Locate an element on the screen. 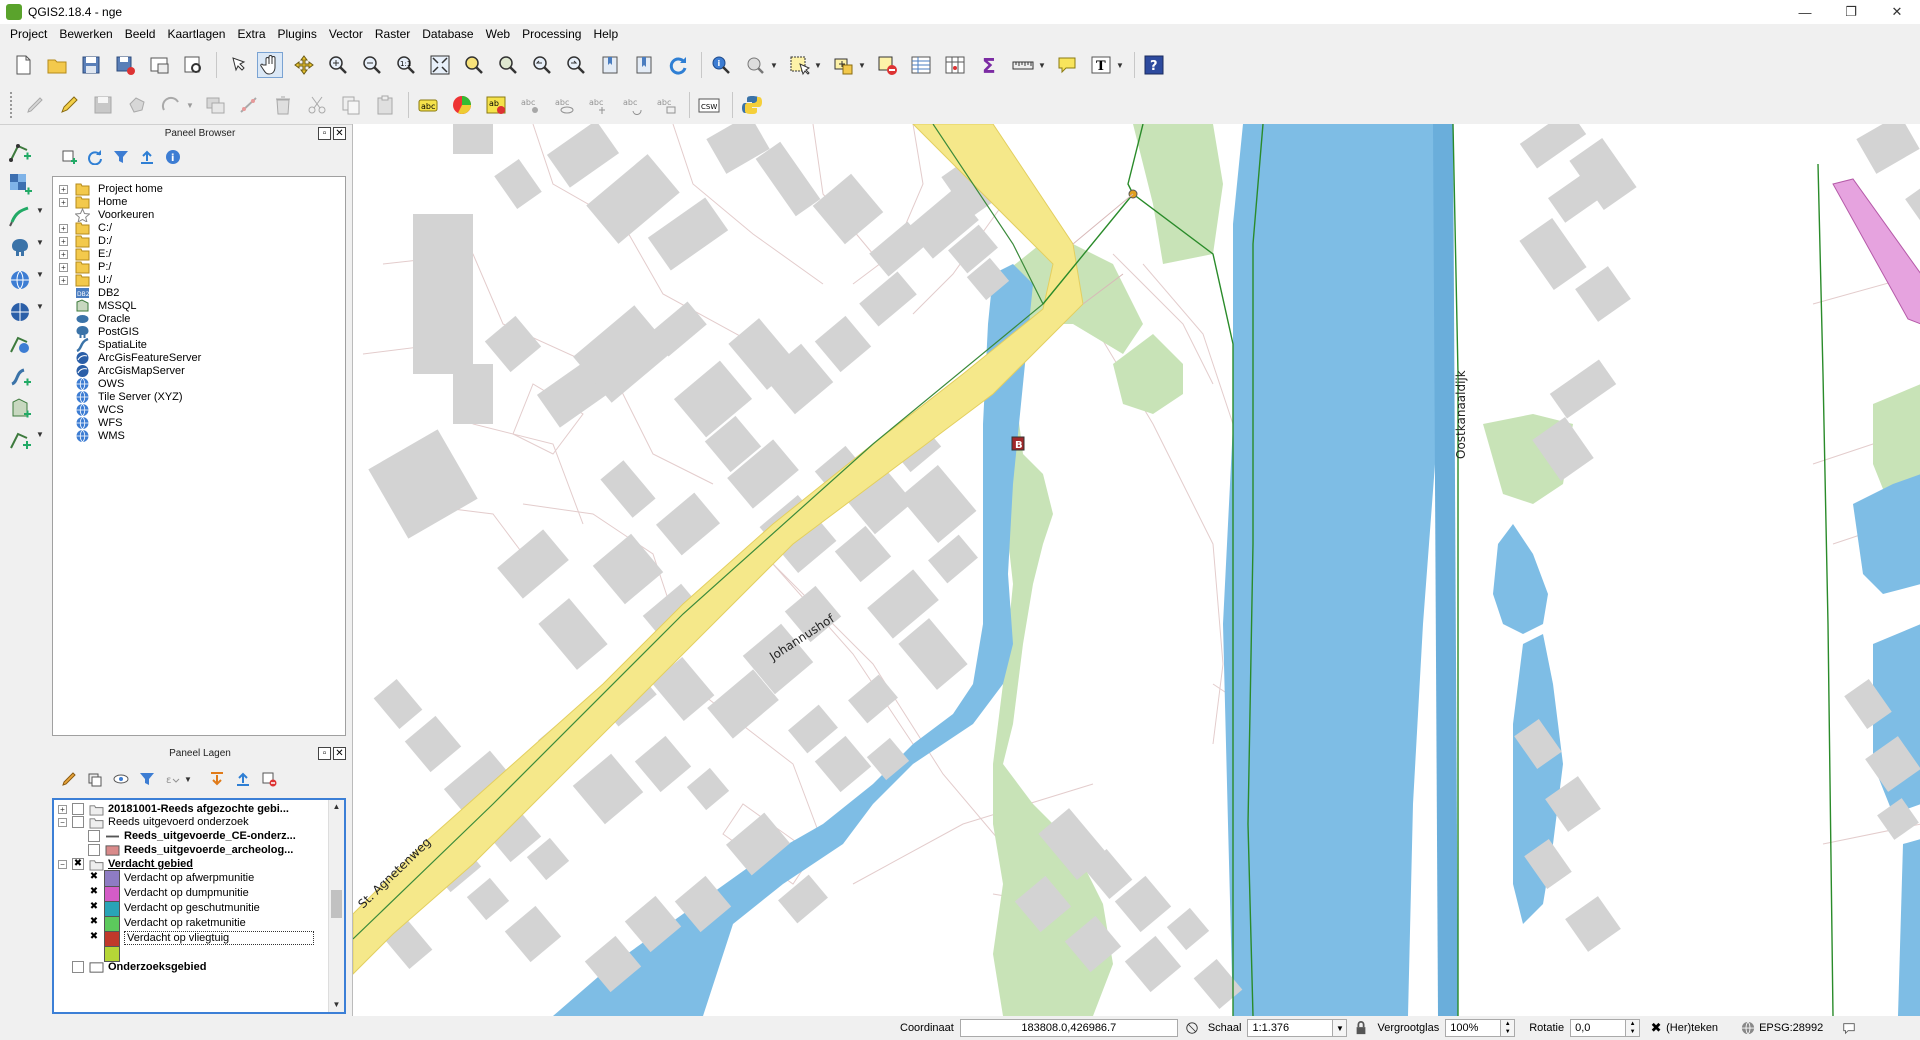  zoom-to-layer-icon is located at coordinates (508, 65).